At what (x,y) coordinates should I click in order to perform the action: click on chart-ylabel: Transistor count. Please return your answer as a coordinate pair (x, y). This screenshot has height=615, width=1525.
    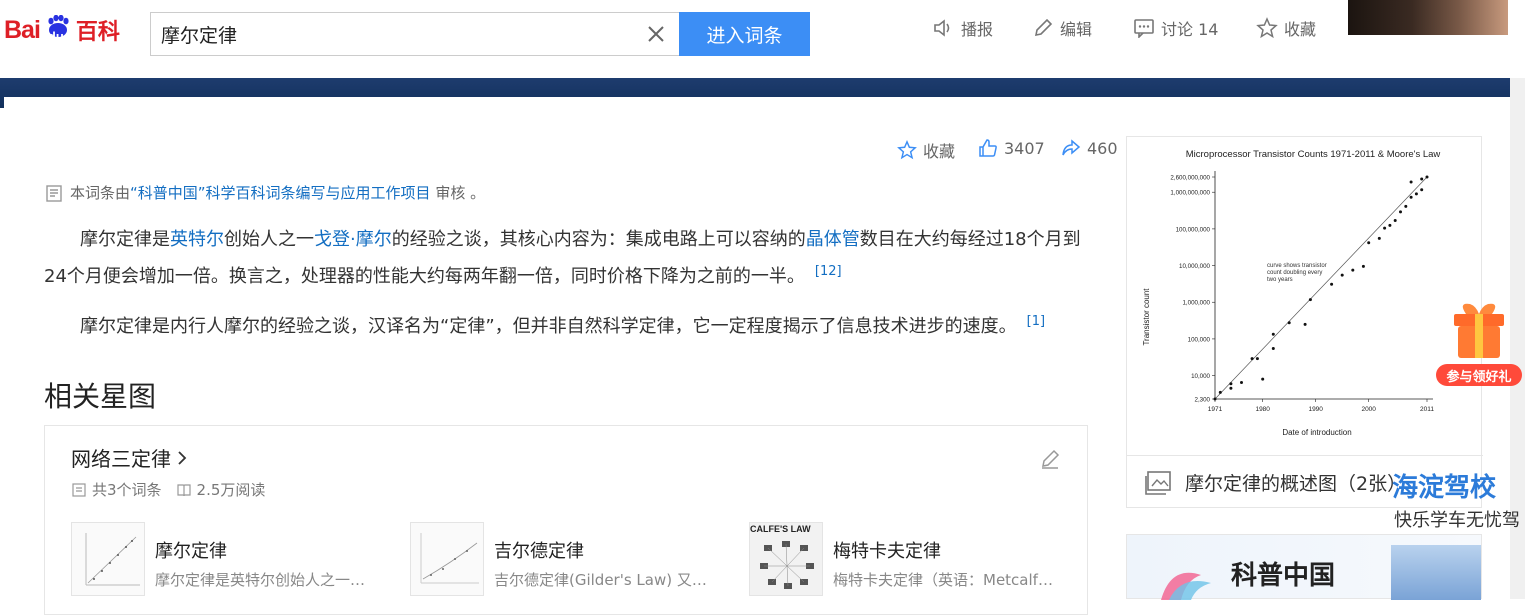
    Looking at the image, I should click on (1146, 317).